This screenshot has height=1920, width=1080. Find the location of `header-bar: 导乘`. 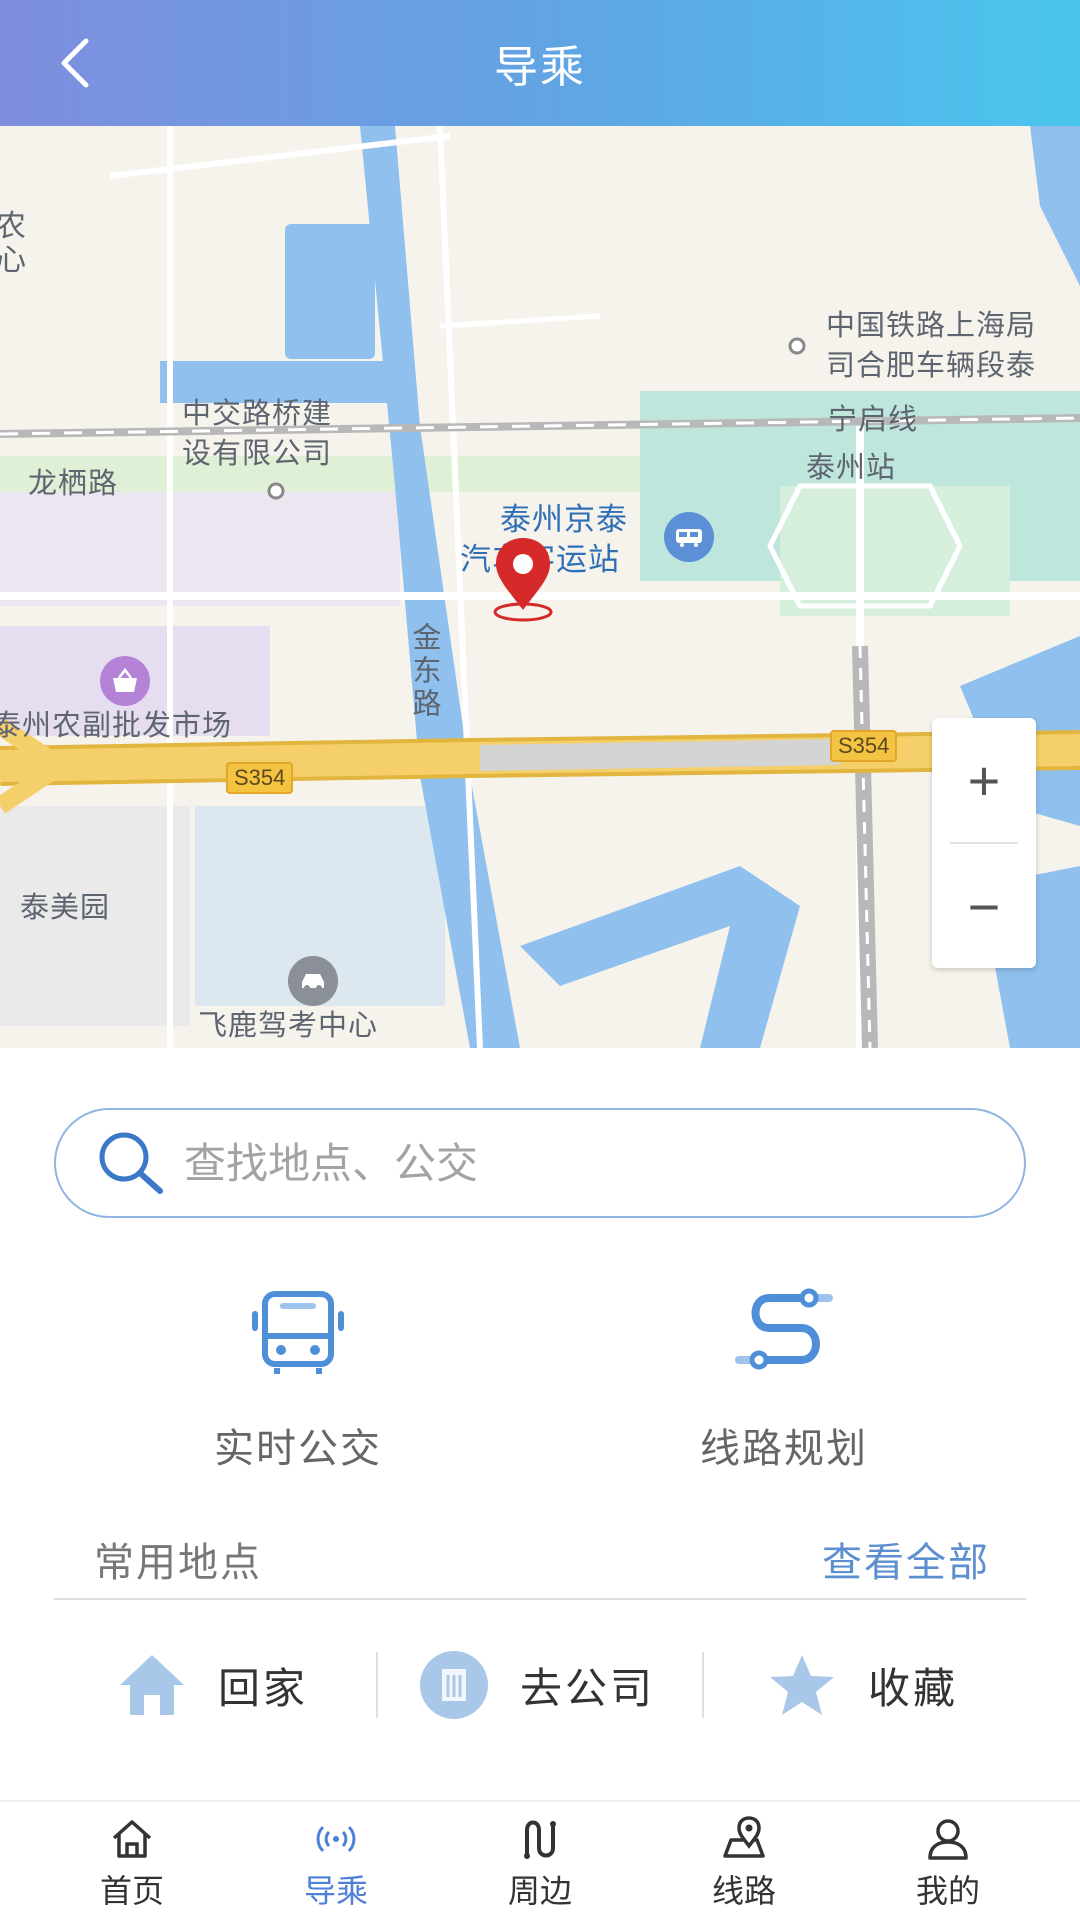

header-bar: 导乘 is located at coordinates (540, 63).